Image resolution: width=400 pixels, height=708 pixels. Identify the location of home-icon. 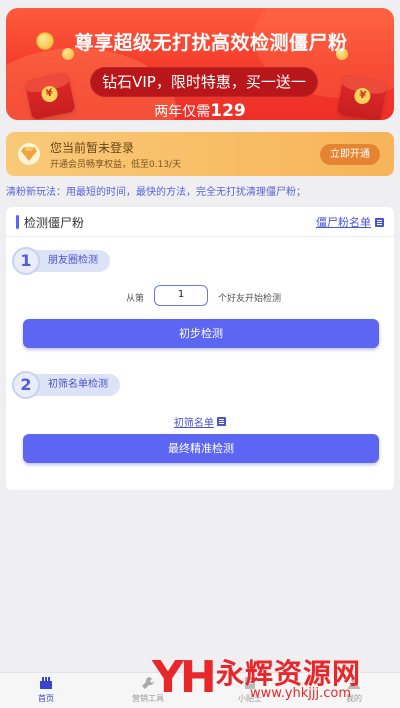
(46, 683).